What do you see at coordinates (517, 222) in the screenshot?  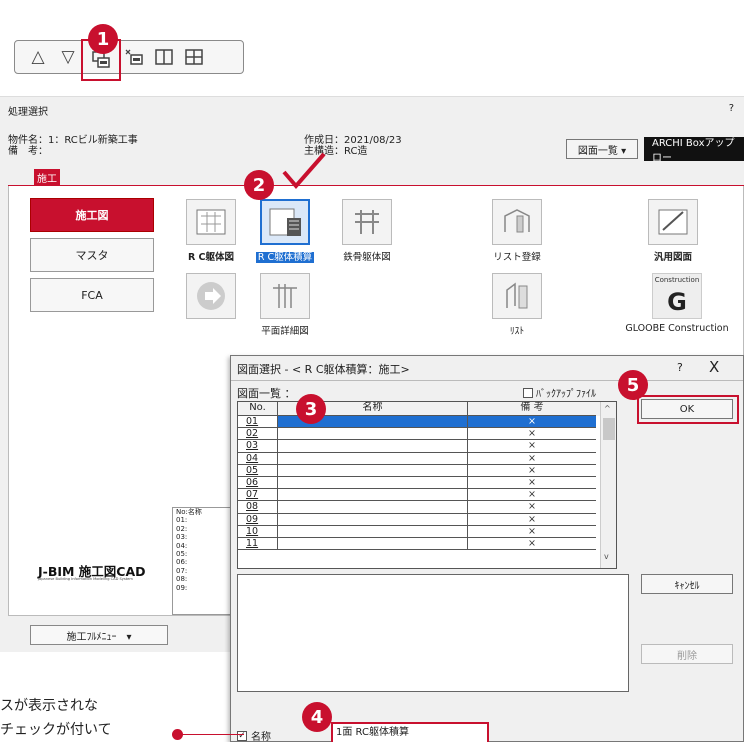 I see `list-register-icon` at bounding box center [517, 222].